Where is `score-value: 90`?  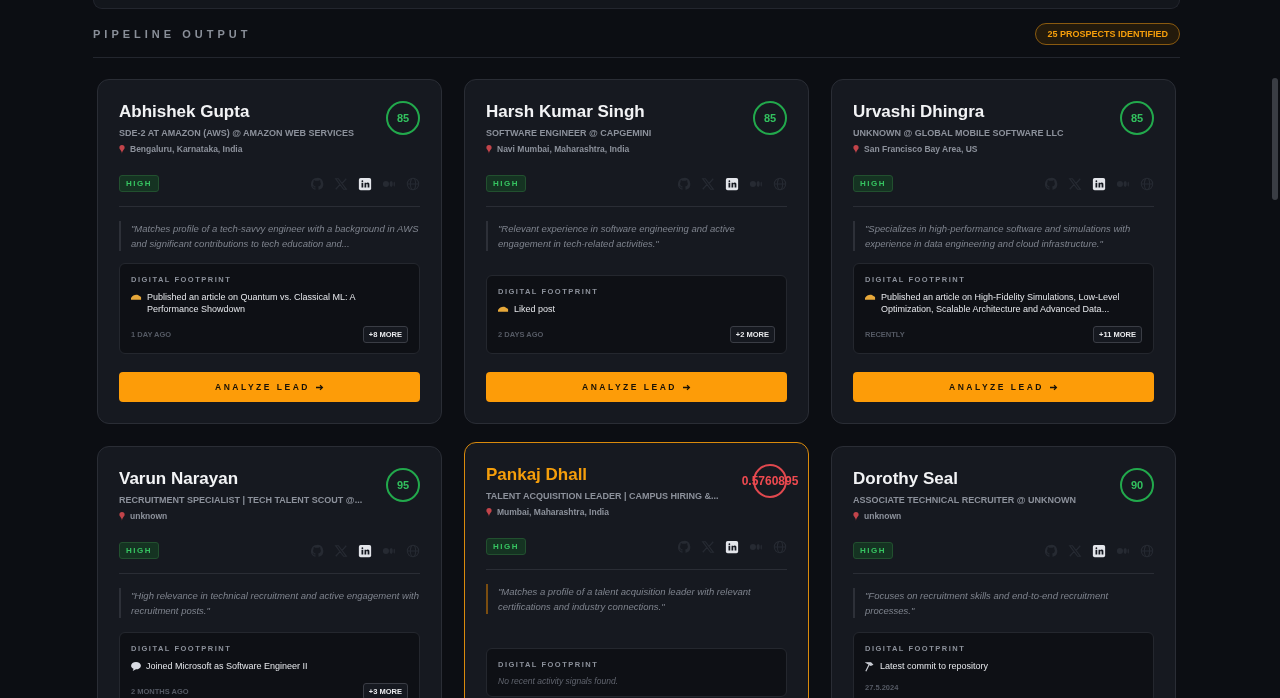 score-value: 90 is located at coordinates (1137, 485).